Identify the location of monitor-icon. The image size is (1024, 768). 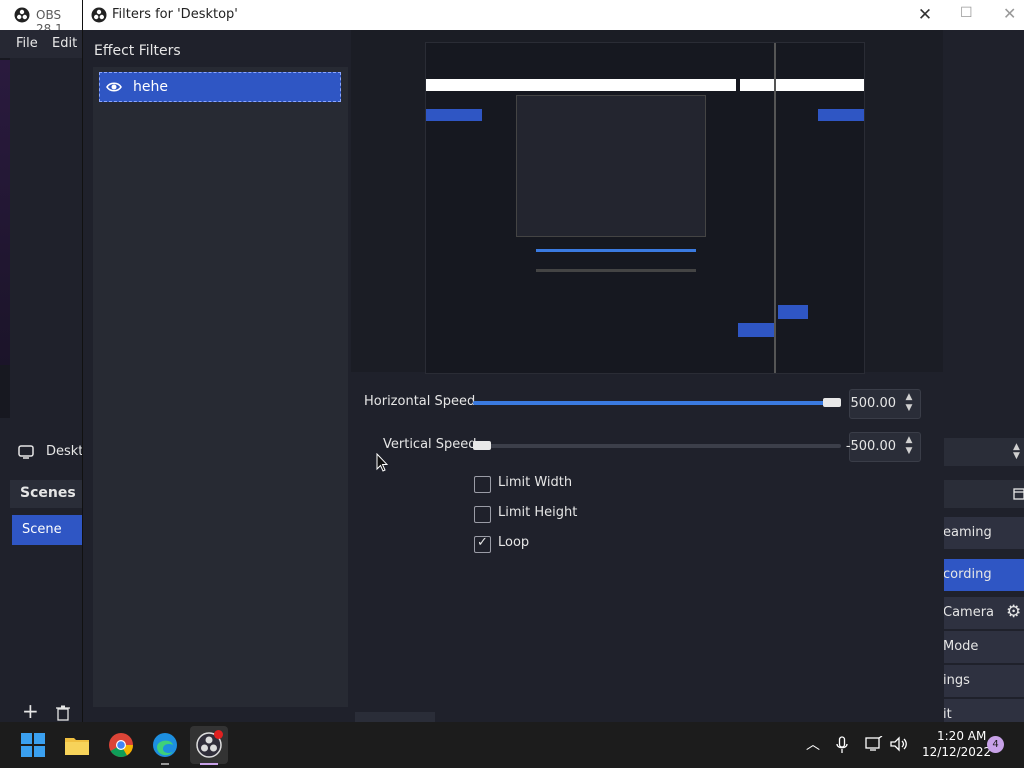
(26, 452).